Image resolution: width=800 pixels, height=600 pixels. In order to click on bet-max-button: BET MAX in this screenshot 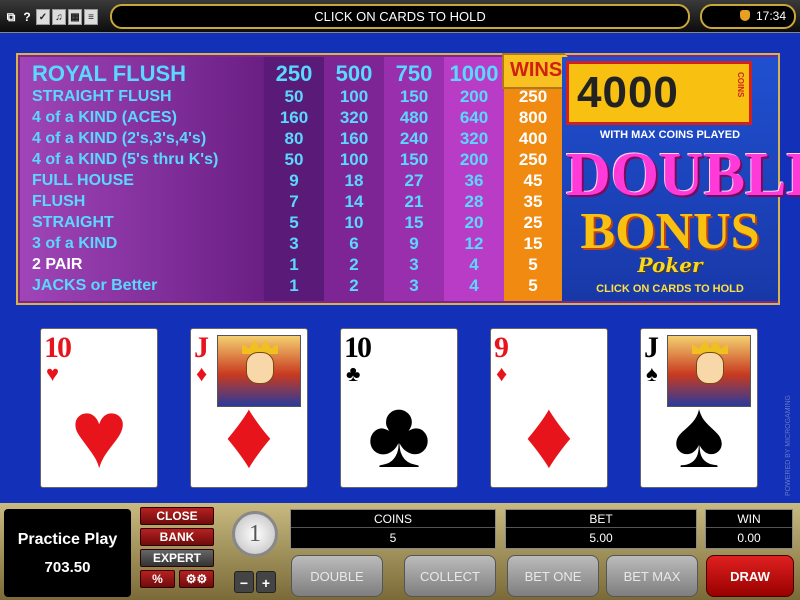, I will do `click(652, 576)`.